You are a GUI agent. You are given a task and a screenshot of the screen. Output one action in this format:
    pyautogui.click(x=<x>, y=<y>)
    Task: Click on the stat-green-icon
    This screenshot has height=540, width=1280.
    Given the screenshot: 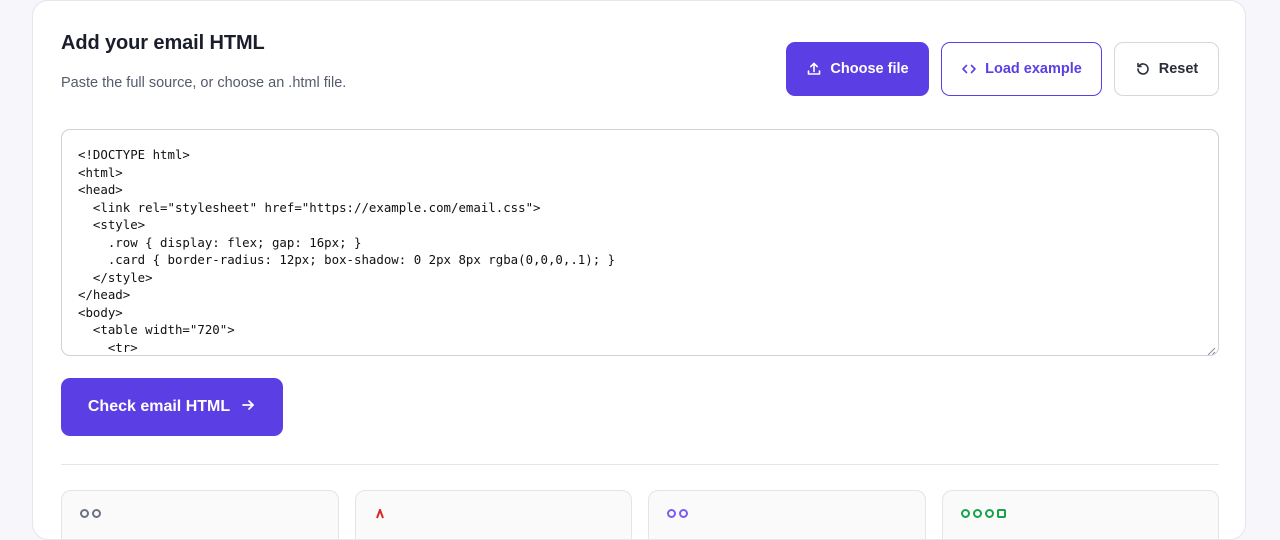 What is the action you would take?
    pyautogui.click(x=983, y=513)
    